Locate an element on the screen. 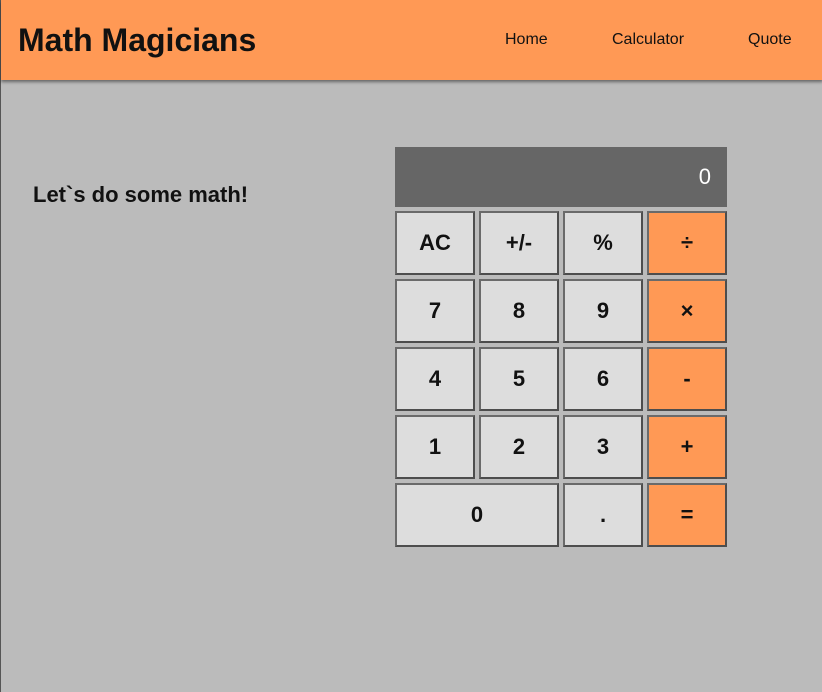 The height and width of the screenshot is (692, 822). key-percent: % is located at coordinates (603, 243).